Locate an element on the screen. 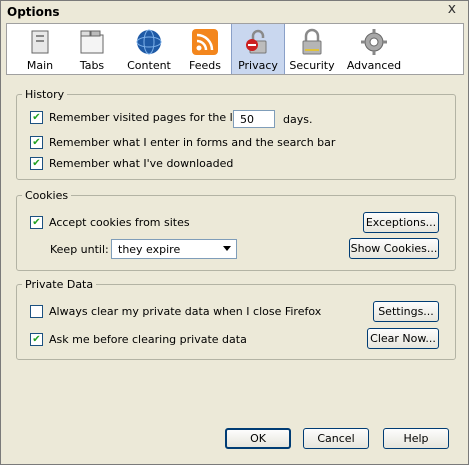 This screenshot has height=465, width=469. cookies-legend: Cookies is located at coordinates (47, 195).